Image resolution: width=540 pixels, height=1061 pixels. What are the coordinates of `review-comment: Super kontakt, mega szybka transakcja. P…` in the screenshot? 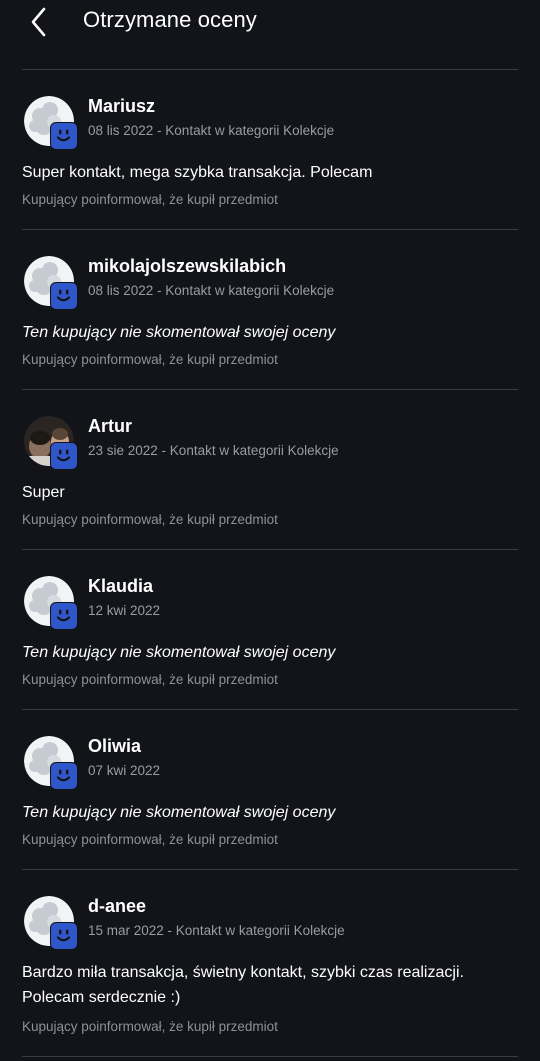 It's located at (197, 172).